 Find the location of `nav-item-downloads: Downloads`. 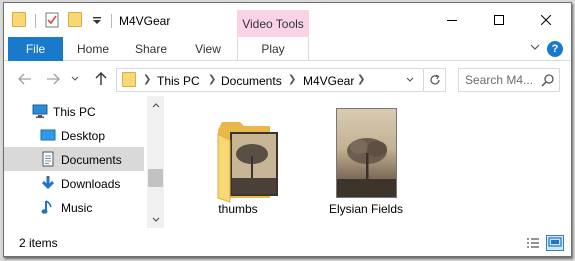

nav-item-downloads: Downloads is located at coordinates (74, 183).